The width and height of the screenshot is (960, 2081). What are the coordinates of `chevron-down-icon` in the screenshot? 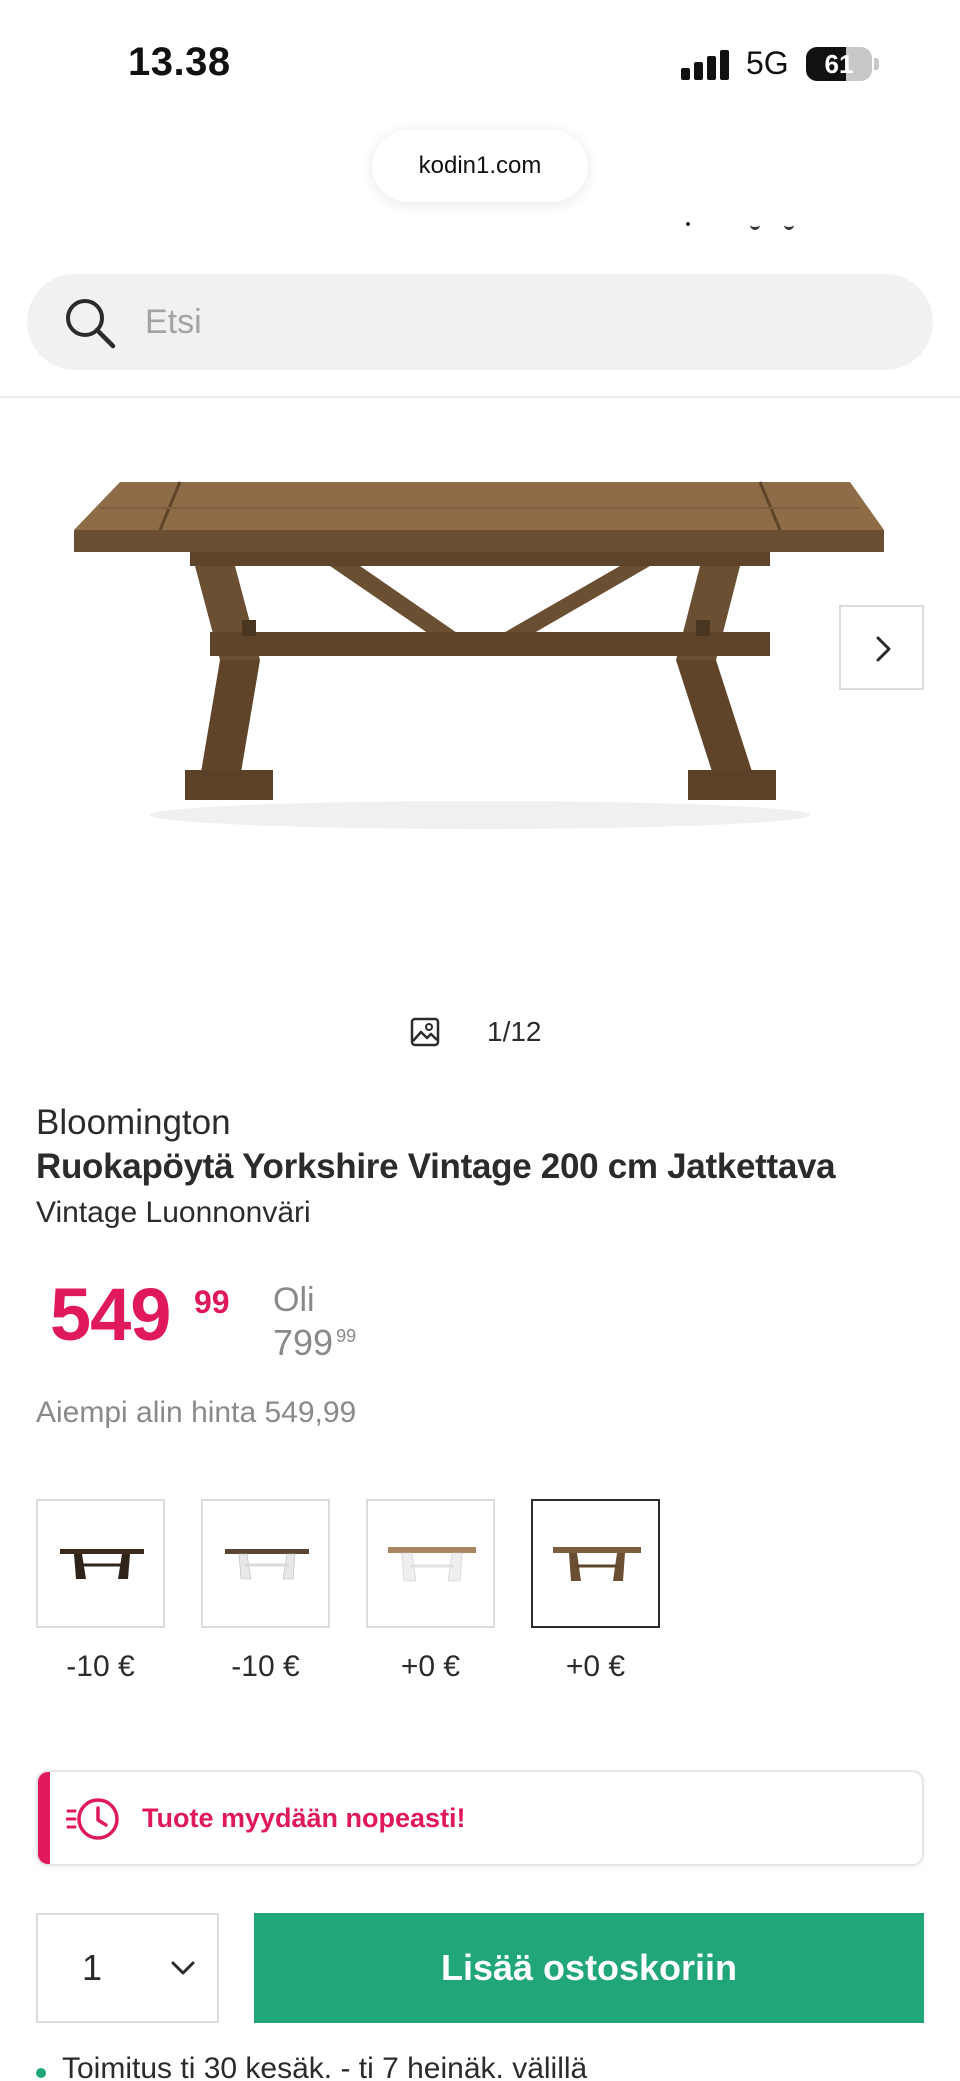 It's located at (183, 1968).